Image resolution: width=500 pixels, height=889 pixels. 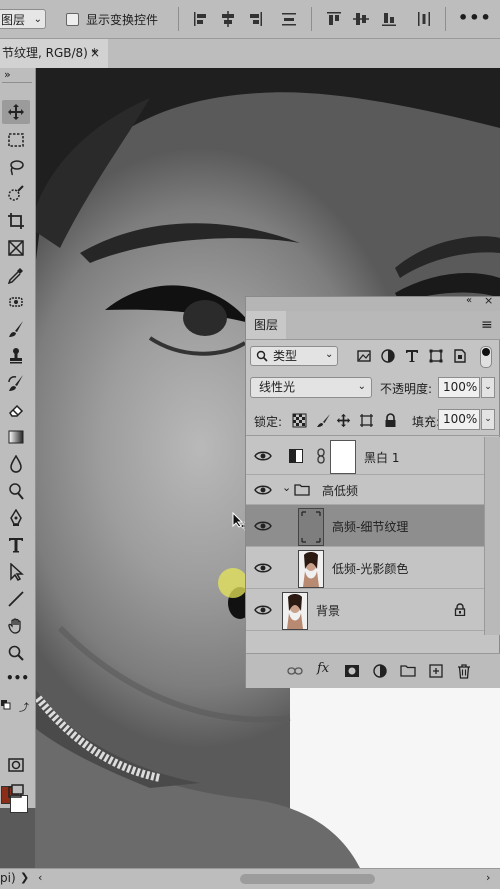 I want to click on layers-scrollbar, so click(x=492, y=536).